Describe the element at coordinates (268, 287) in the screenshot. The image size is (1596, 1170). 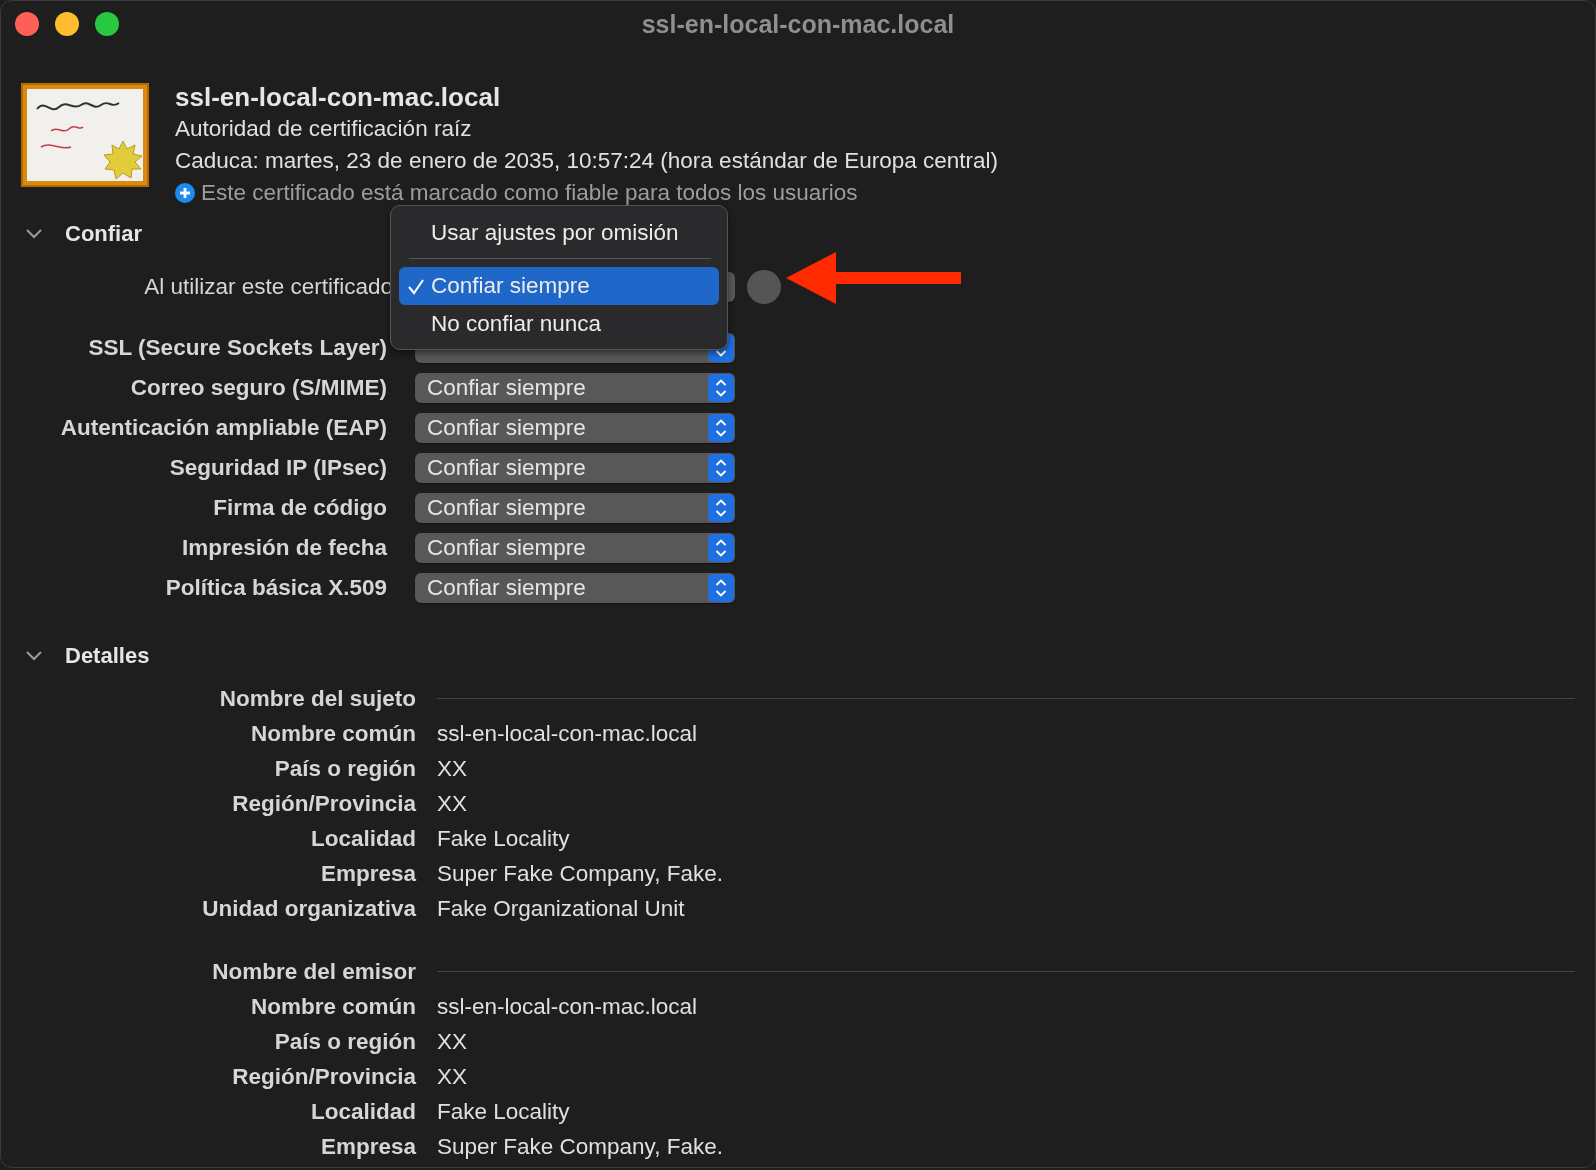
I see `field-label: Al utilizar este certificado` at that location.